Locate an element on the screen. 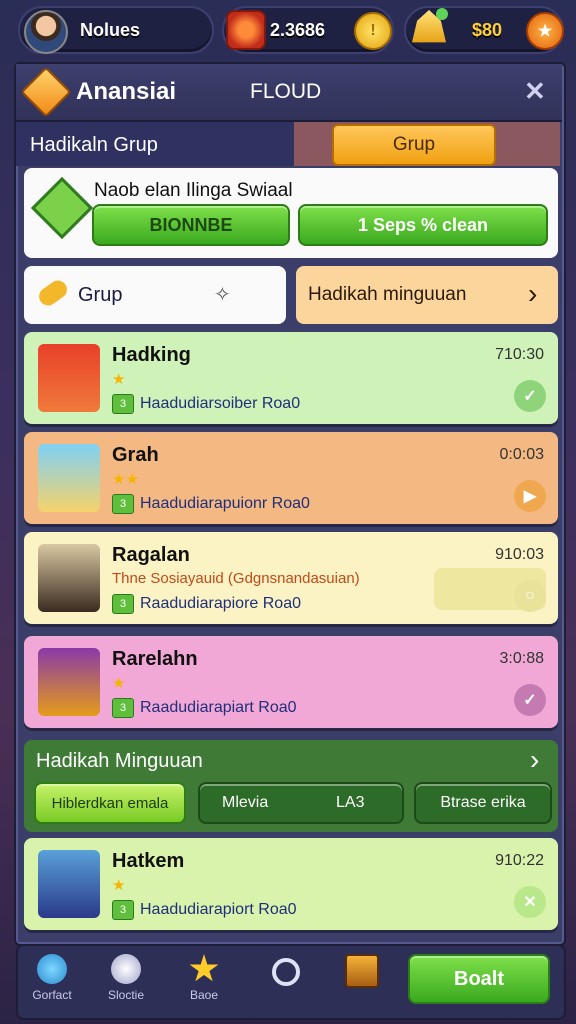  leaderboard-row: Hadking 710:30 ★ 3 Haadudiarsoiber Roa0 ✓ is located at coordinates (291, 378).